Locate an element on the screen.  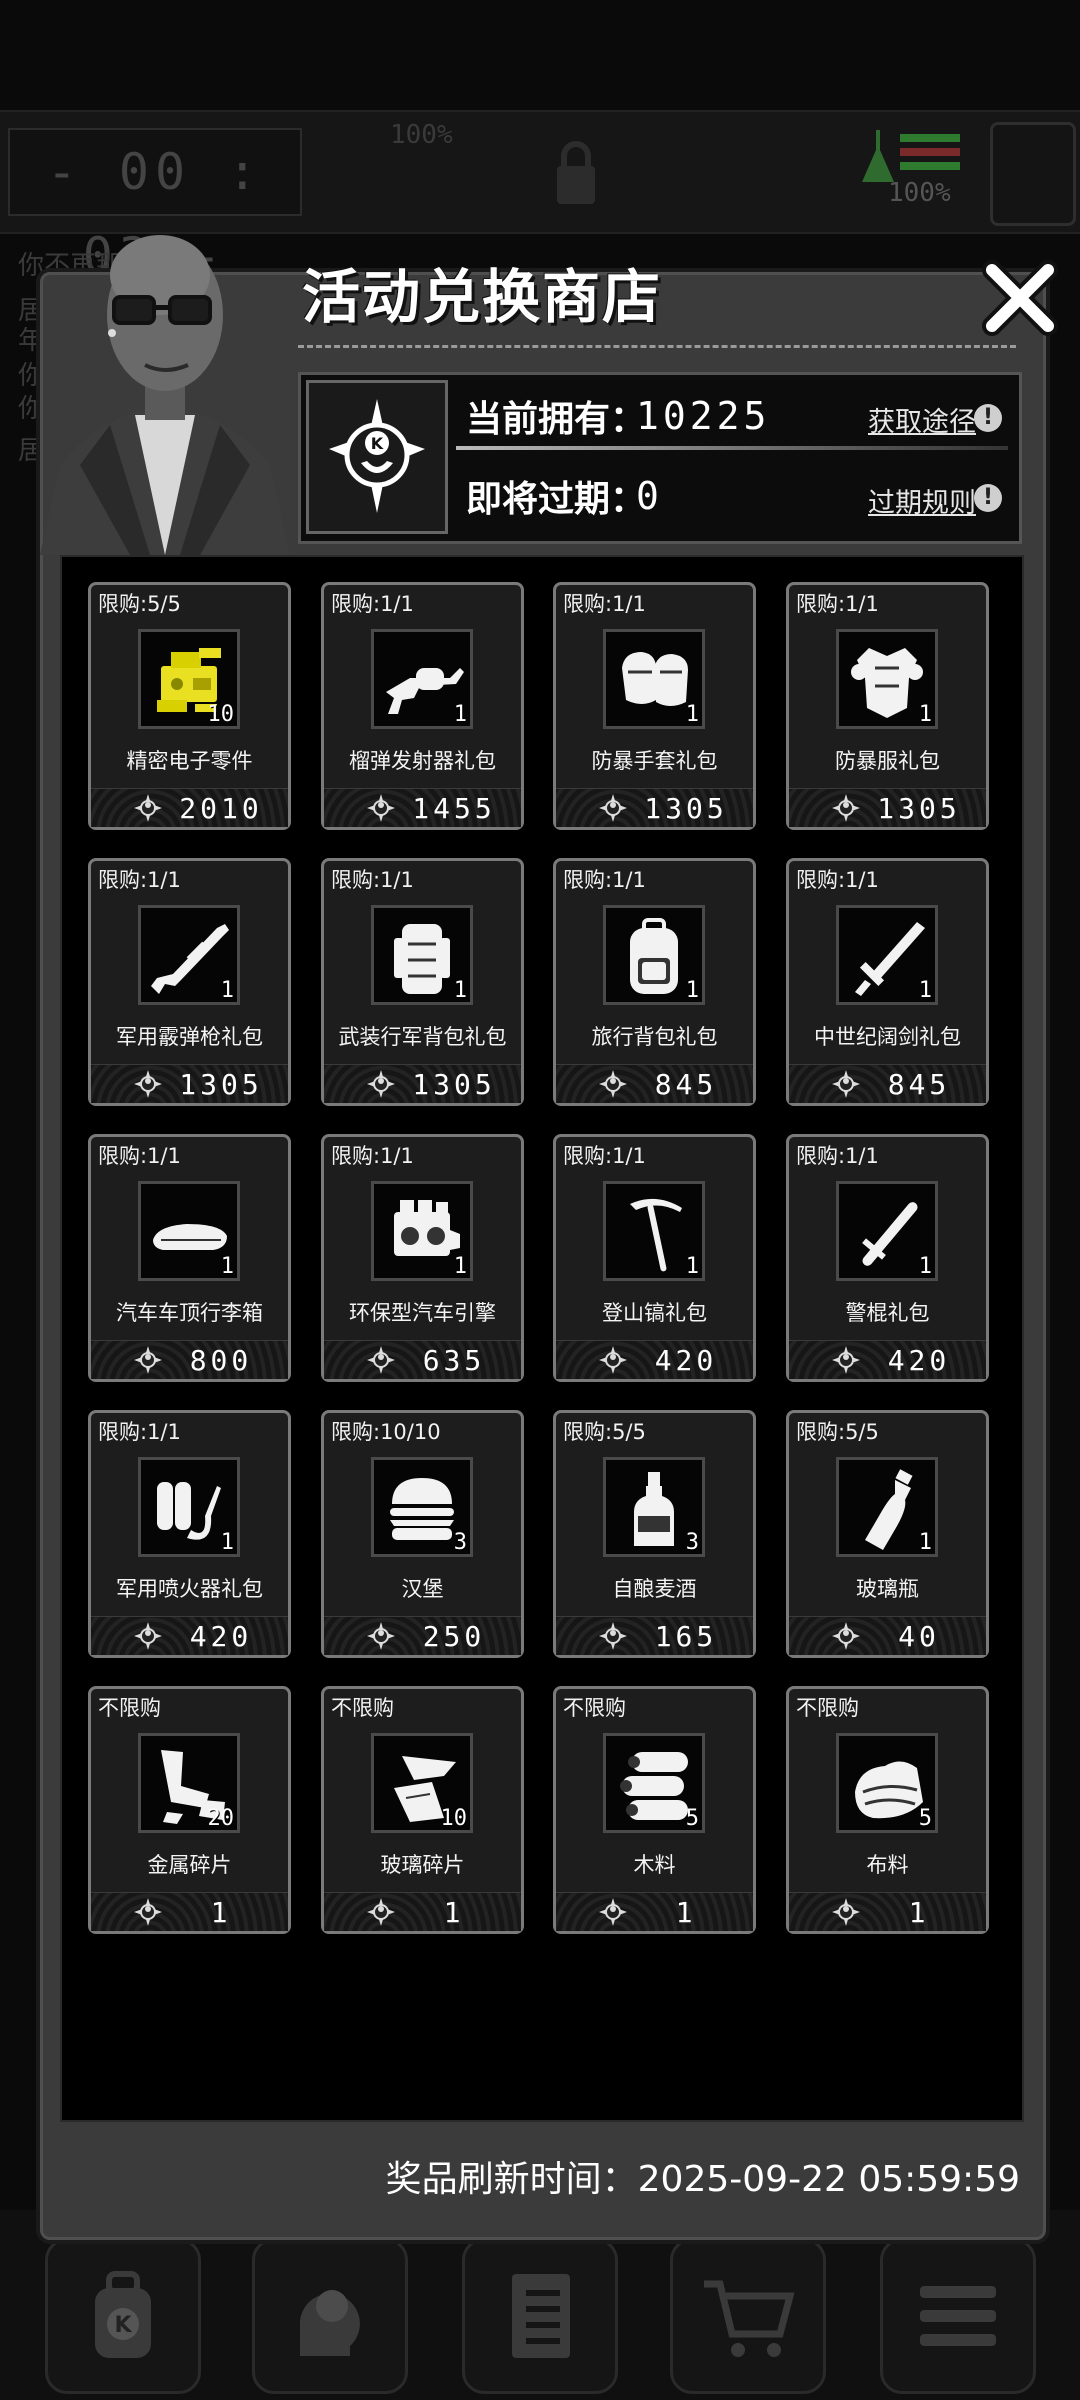
nav-backpack-button: K is located at coordinates (123, 2316).